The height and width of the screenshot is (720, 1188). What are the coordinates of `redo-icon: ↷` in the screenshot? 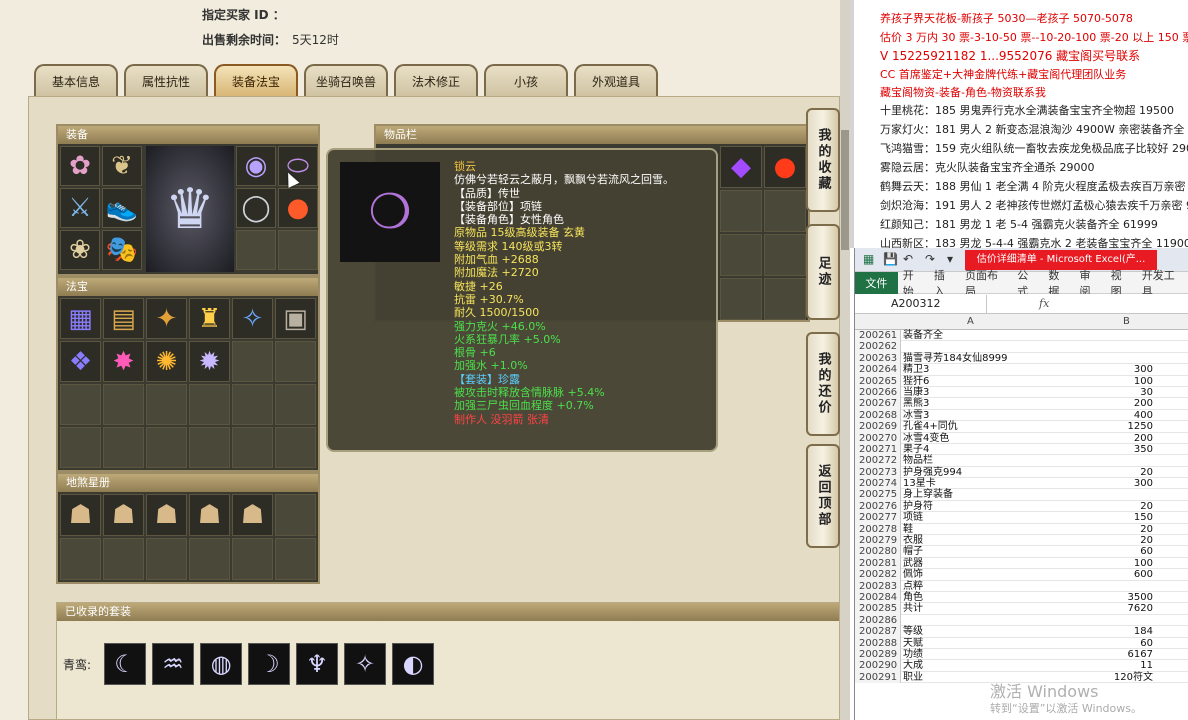 It's located at (930, 259).